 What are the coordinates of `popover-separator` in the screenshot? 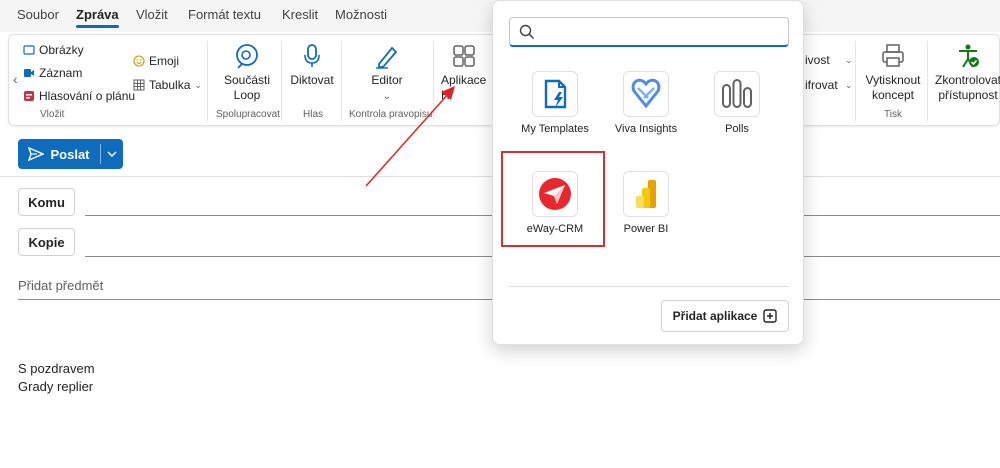 It's located at (649, 286).